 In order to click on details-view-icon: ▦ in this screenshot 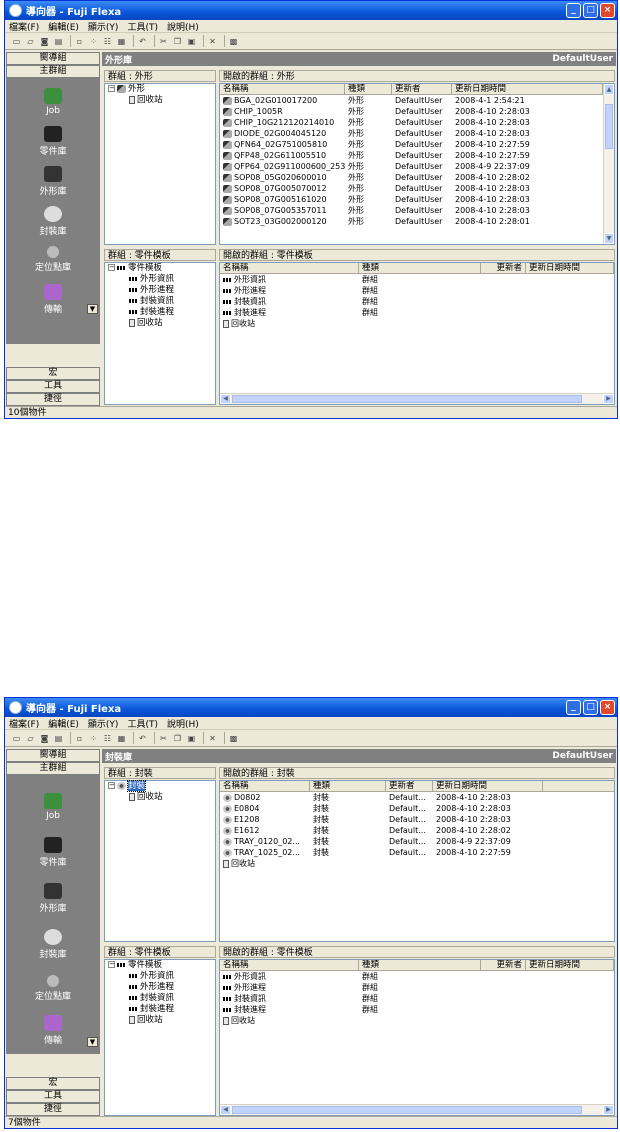, I will do `click(121, 738)`.